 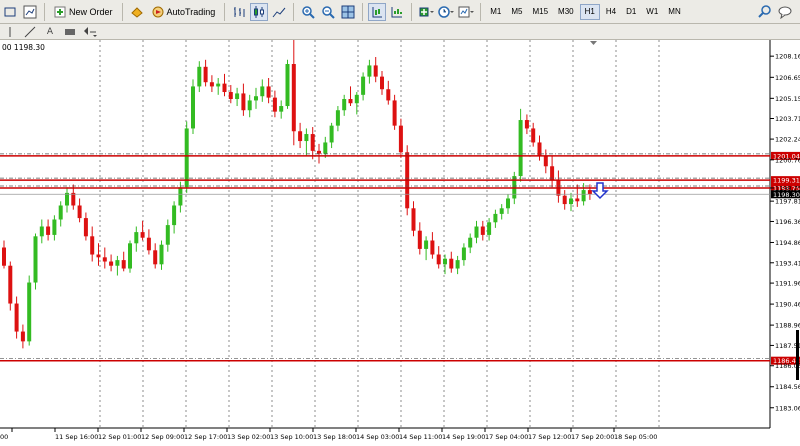 What do you see at coordinates (589, 11) in the screenshot?
I see `timeframe-h1: H1` at bounding box center [589, 11].